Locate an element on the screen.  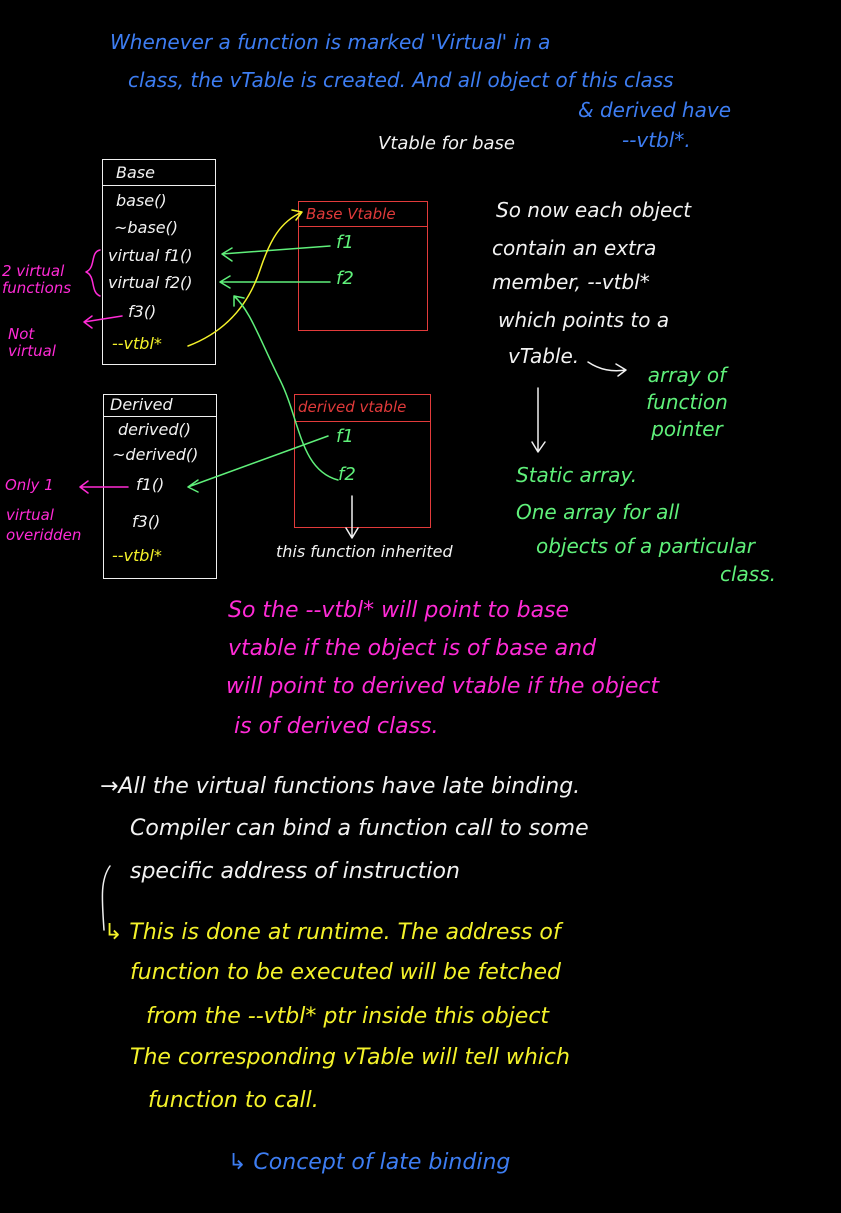
arrow-derived-f1 is located at coordinates (258, 464).